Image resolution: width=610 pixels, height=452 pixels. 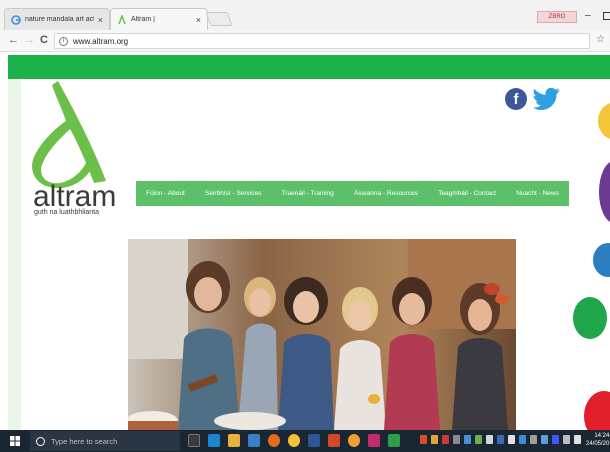 What do you see at coordinates (602, 436) in the screenshot?
I see `clock-time: 14:24` at bounding box center [602, 436].